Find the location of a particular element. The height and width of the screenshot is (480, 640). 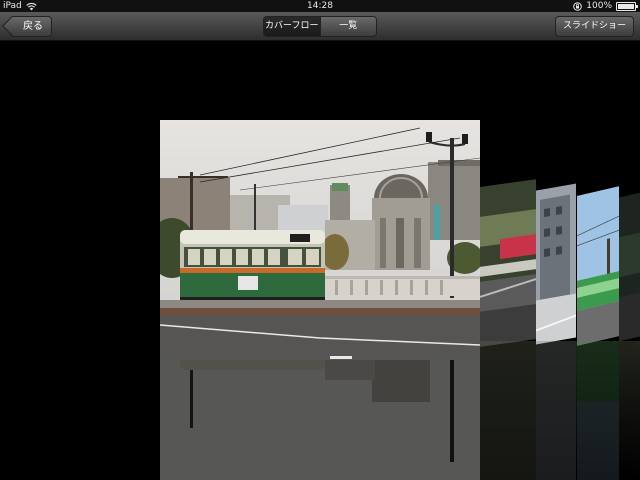

segment-cover-flow: カバーフロー is located at coordinates (292, 26).